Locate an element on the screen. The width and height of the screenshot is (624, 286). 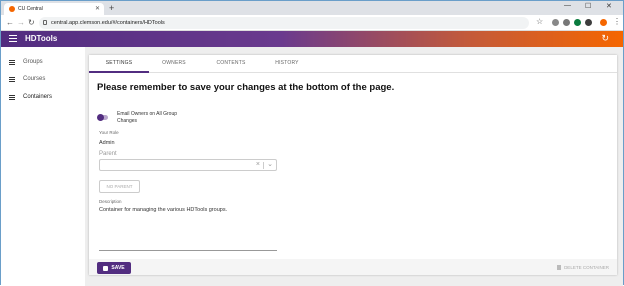
sidebar-item-courses: Courses is located at coordinates (27, 79).